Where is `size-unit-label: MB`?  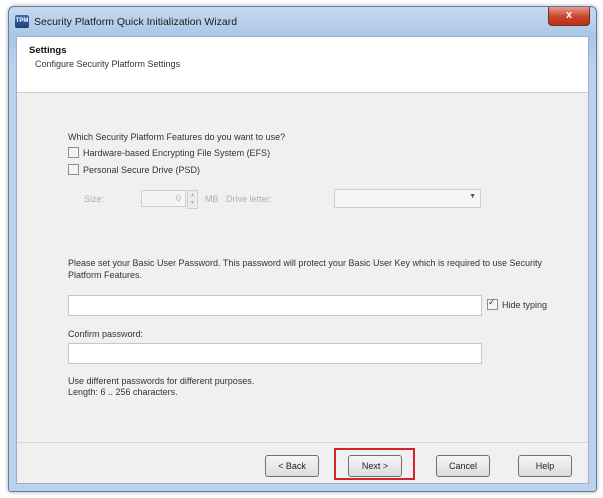 size-unit-label: MB is located at coordinates (212, 199).